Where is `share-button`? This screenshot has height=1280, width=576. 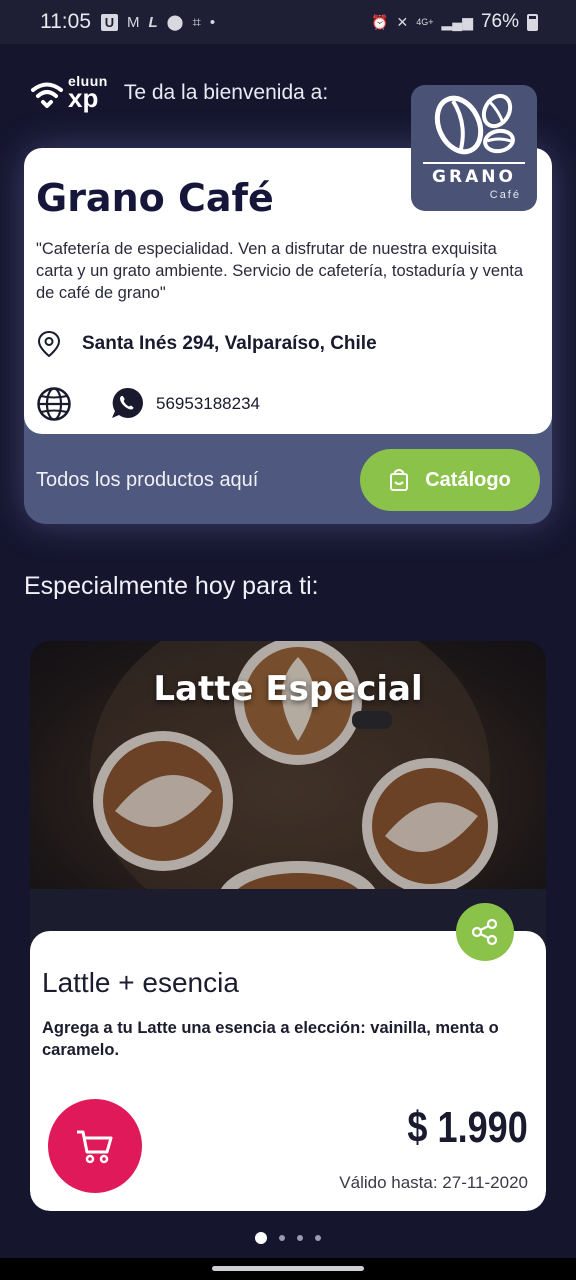
share-button is located at coordinates (485, 932).